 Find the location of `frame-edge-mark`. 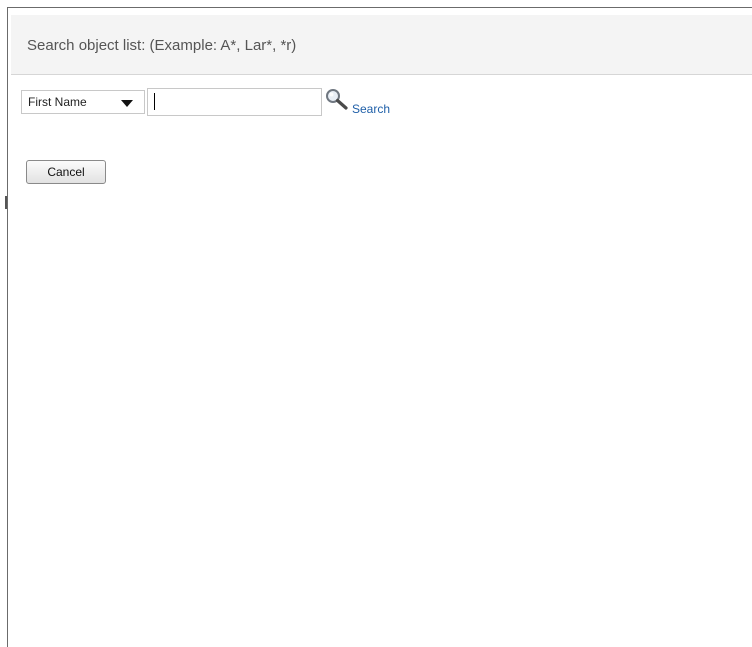

frame-edge-mark is located at coordinates (6, 202).